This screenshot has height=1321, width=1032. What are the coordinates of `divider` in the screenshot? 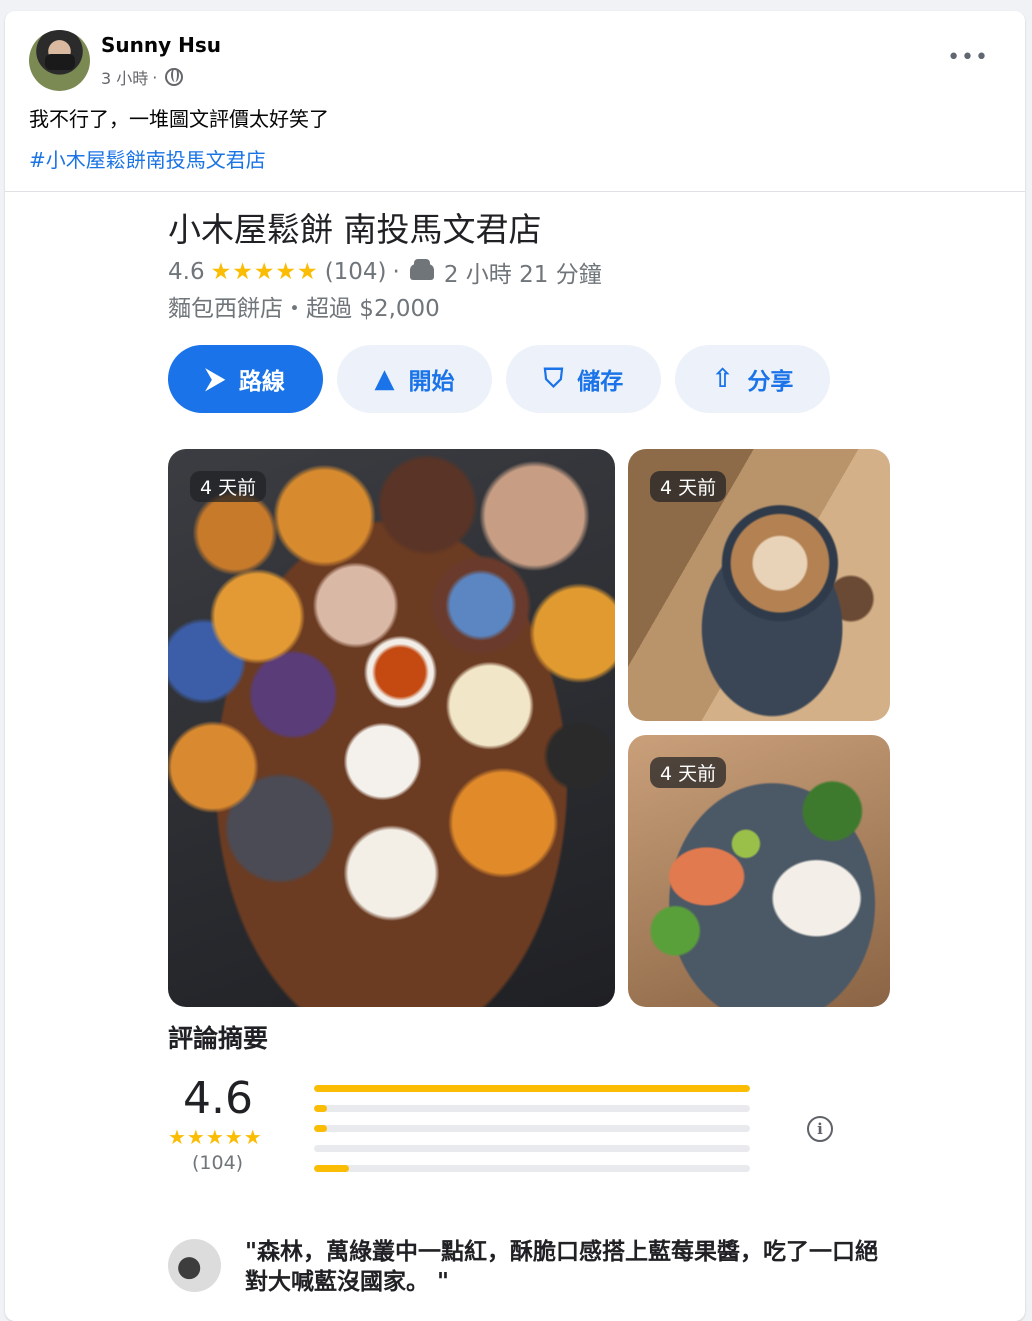 It's located at (515, 191).